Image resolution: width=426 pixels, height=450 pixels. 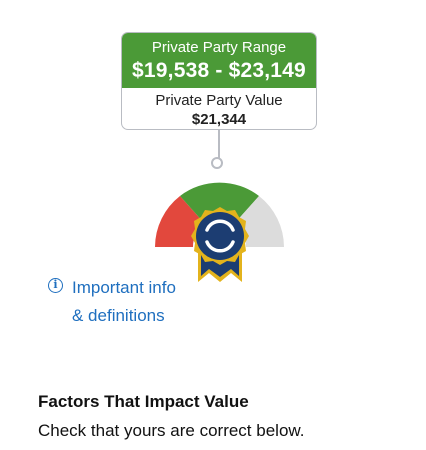 What do you see at coordinates (219, 145) in the screenshot?
I see `gauge-connector-line` at bounding box center [219, 145].